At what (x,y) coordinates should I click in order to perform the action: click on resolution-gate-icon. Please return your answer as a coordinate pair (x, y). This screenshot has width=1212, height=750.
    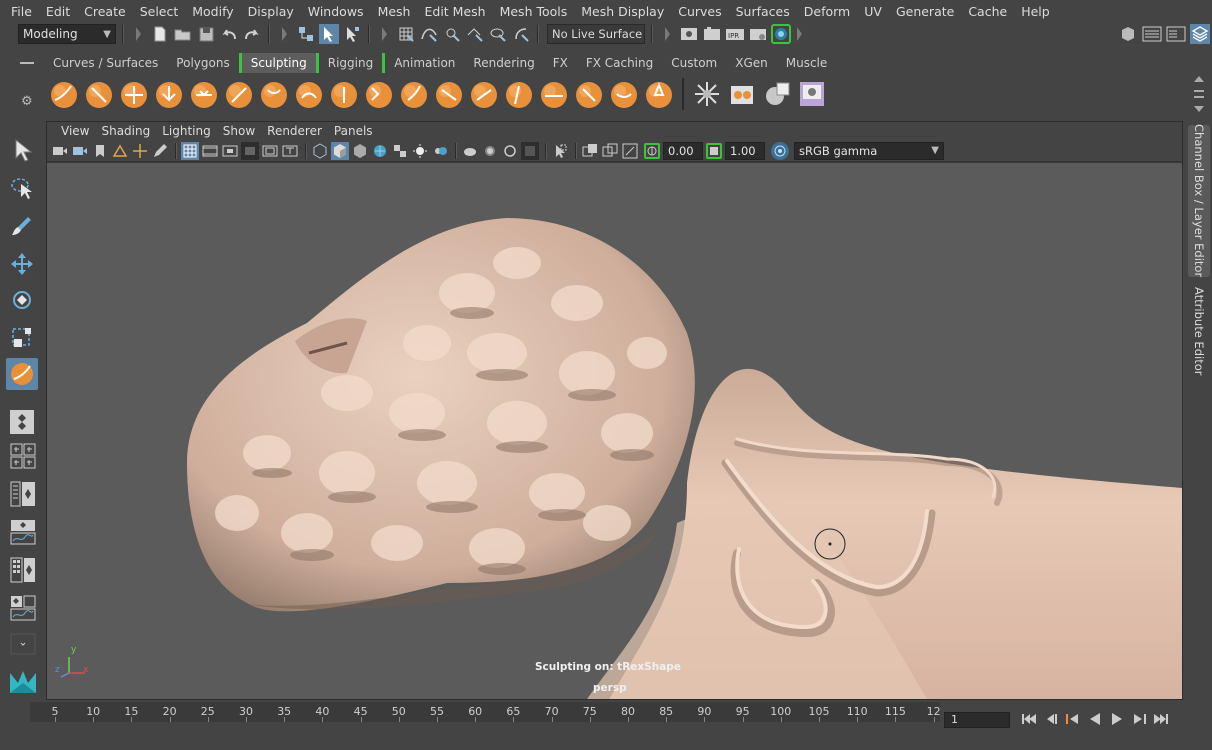
    Looking at the image, I should click on (230, 151).